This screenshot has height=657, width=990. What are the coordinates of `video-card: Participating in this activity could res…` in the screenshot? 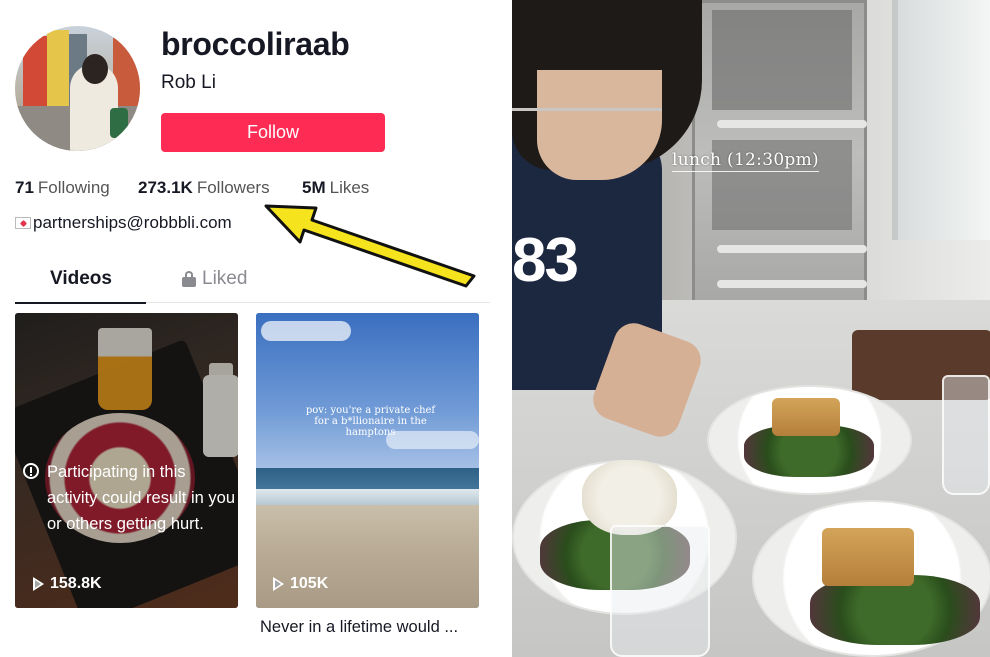 It's located at (126, 460).